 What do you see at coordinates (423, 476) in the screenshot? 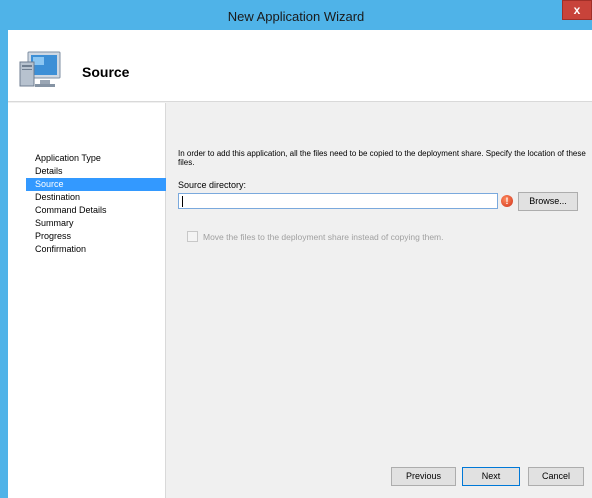
I see `previous-button: Previous` at bounding box center [423, 476].